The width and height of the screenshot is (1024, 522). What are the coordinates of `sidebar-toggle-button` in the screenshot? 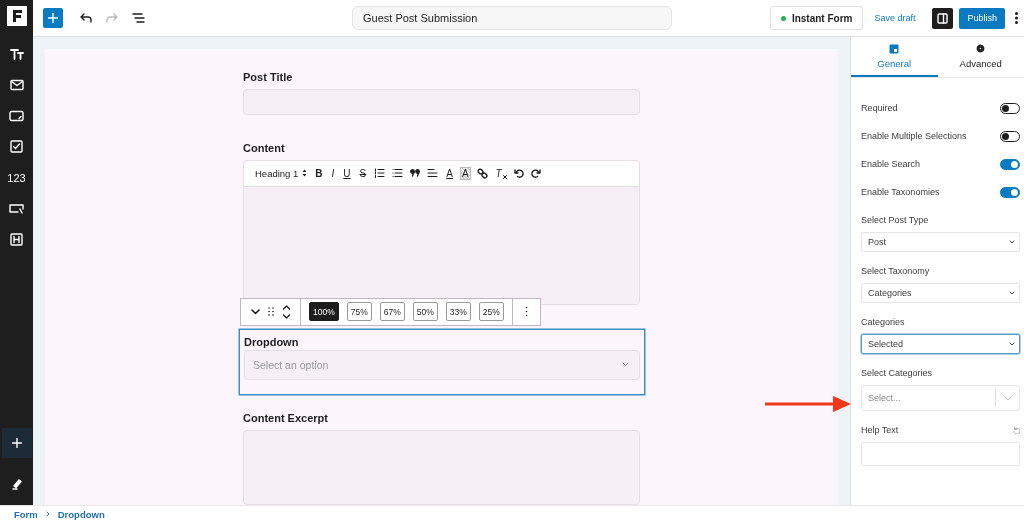 It's located at (943, 18).